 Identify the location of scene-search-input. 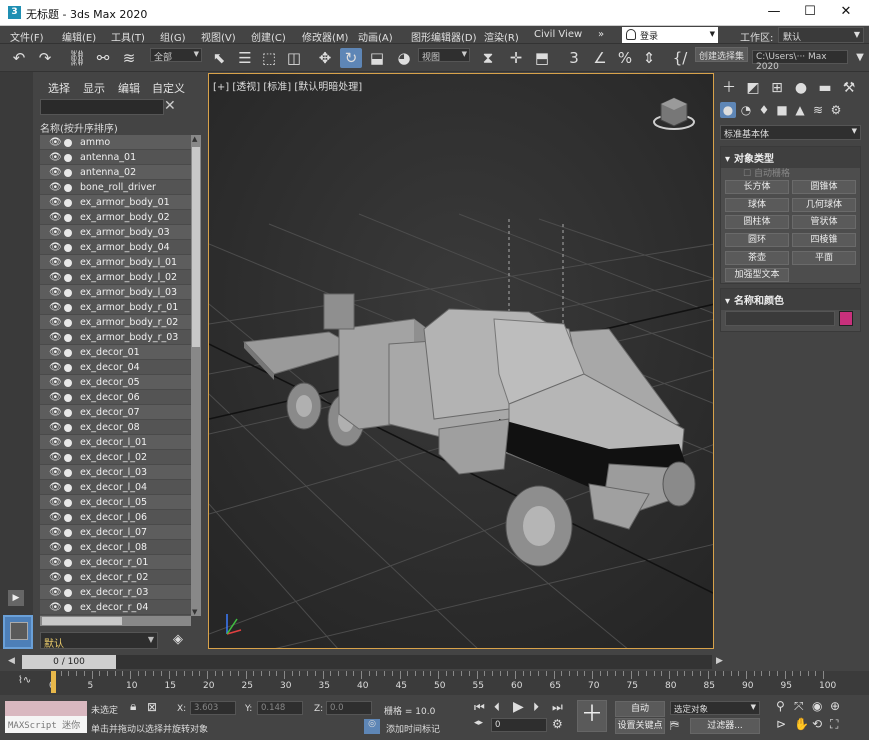
(102, 107).